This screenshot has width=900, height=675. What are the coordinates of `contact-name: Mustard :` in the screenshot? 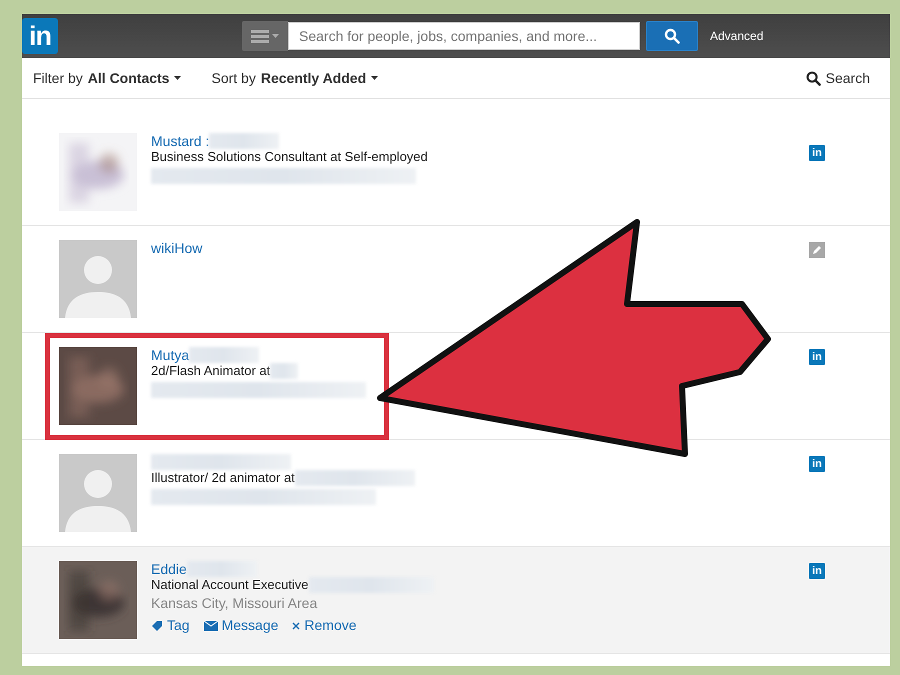 It's located at (180, 141).